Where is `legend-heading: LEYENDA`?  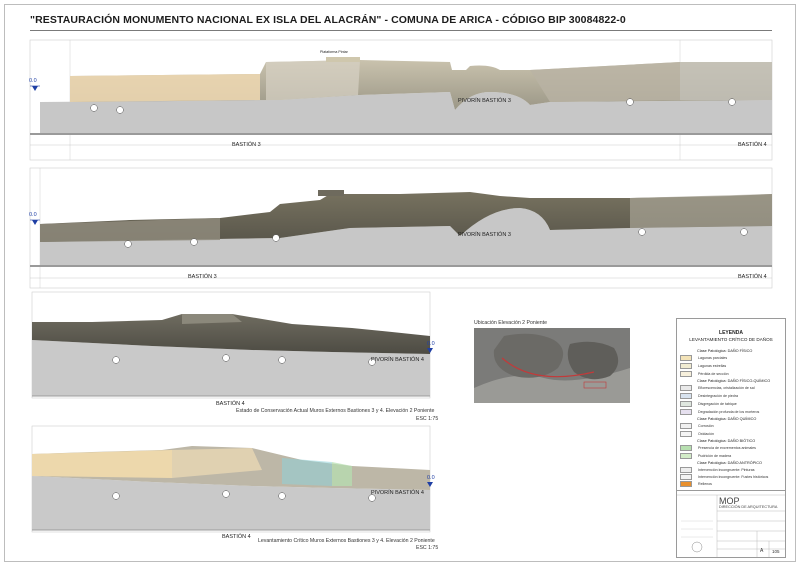 legend-heading: LEYENDA is located at coordinates (731, 333).